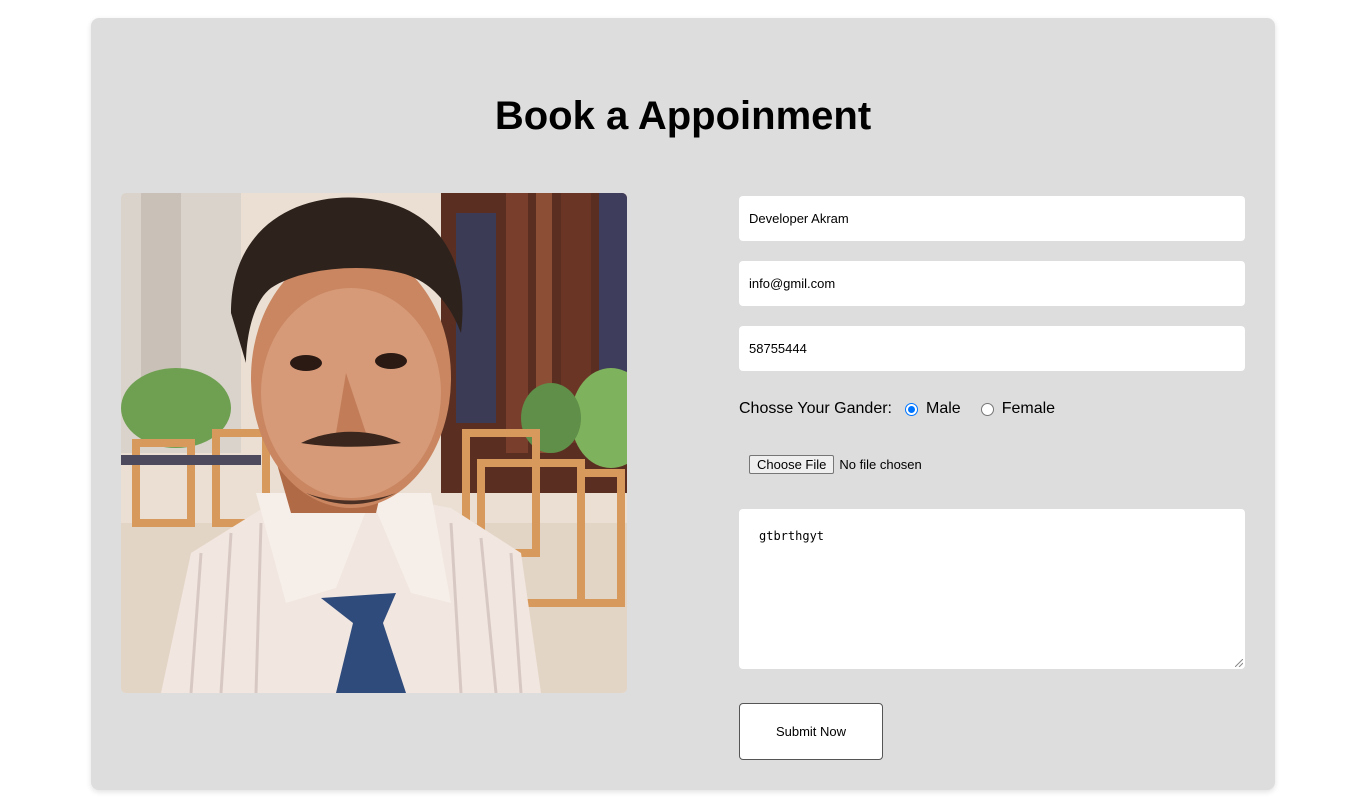 The width and height of the screenshot is (1366, 808). Describe the element at coordinates (992, 348) in the screenshot. I see `phone-input` at that location.